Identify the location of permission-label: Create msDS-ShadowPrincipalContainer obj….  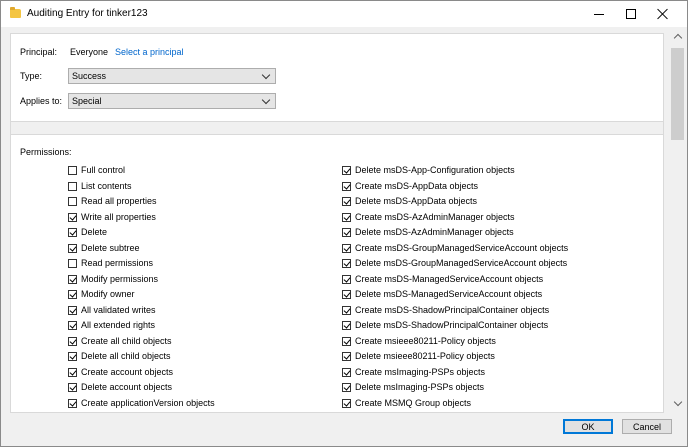
(452, 309).